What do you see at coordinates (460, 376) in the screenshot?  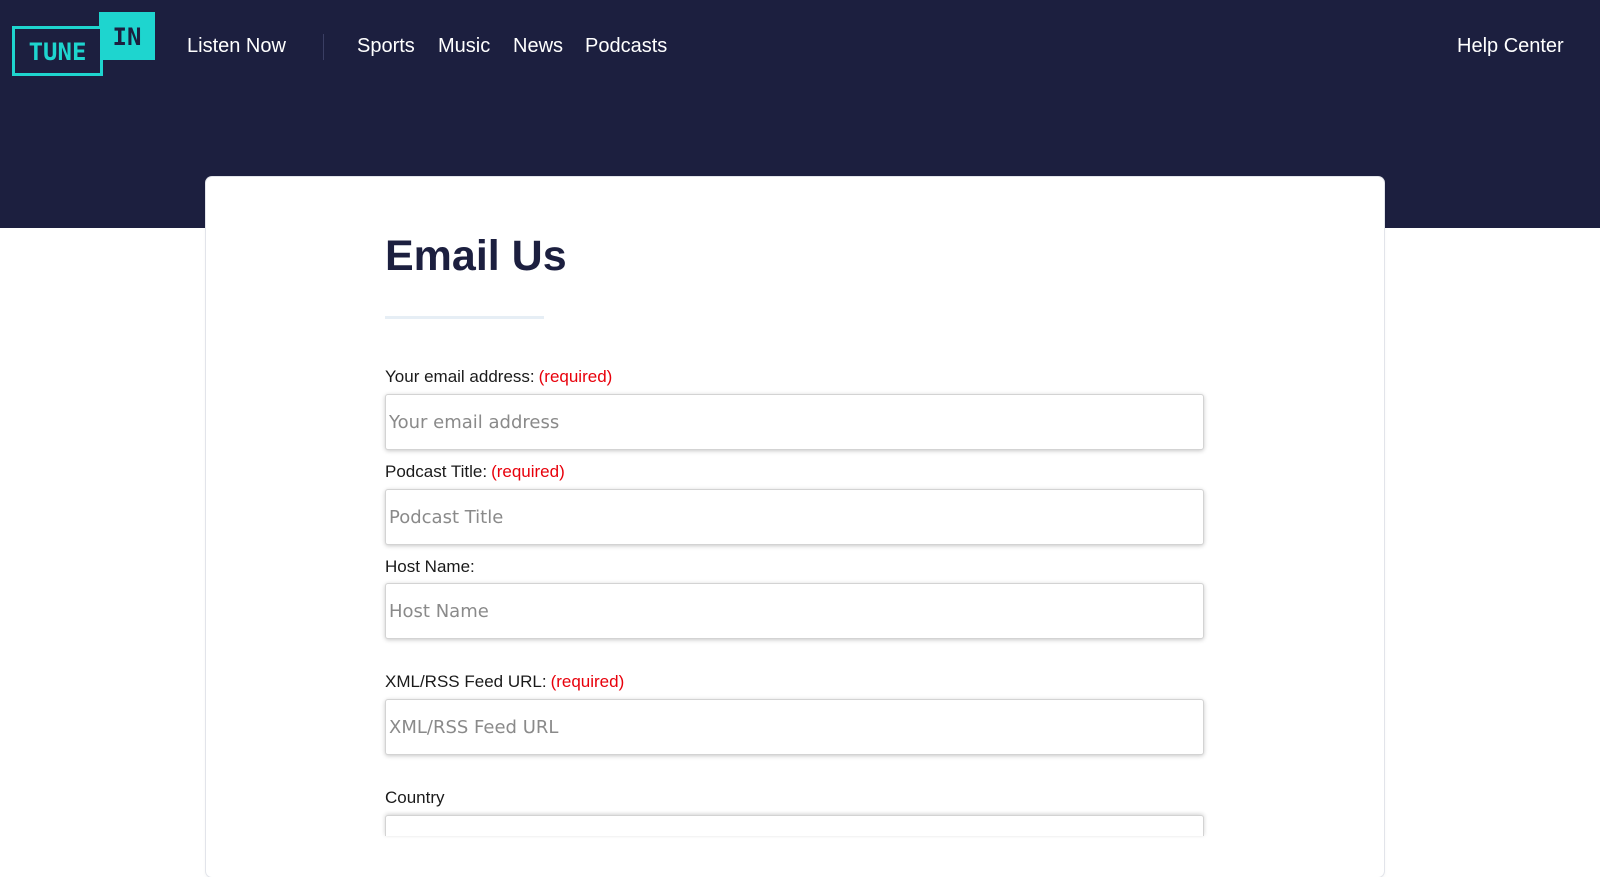 I see `email-label-text: Your email address:` at bounding box center [460, 376].